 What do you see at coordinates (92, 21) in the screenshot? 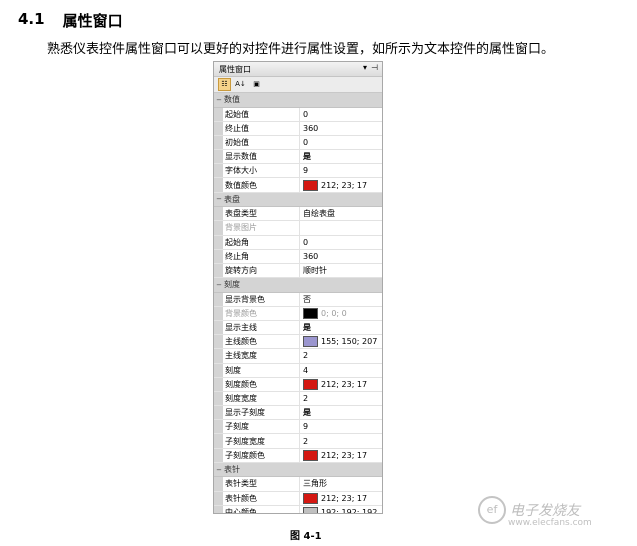
I see `section-title: 属性窗口` at bounding box center [92, 21].